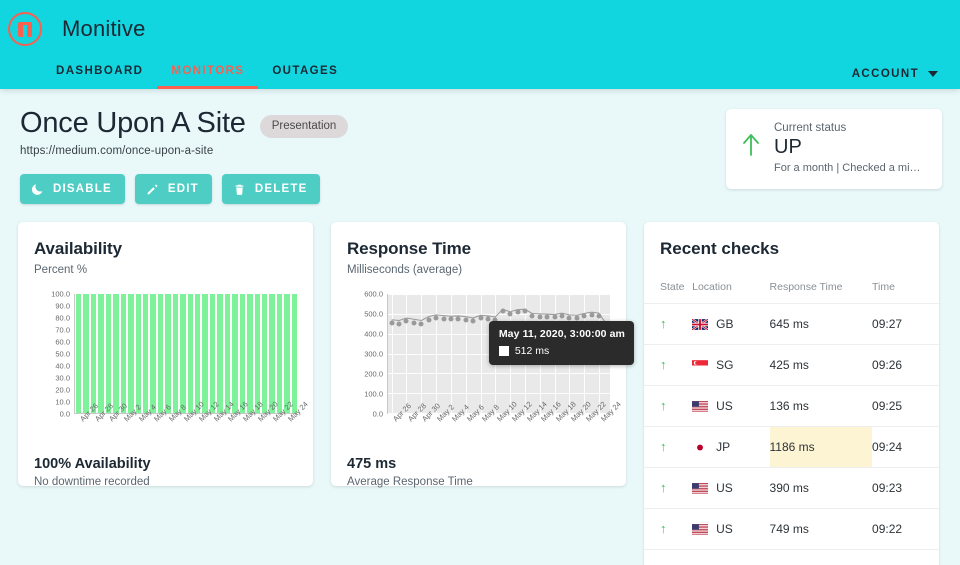  I want to click on table-row: ↑ US 390 ms 09:23, so click(791, 488).